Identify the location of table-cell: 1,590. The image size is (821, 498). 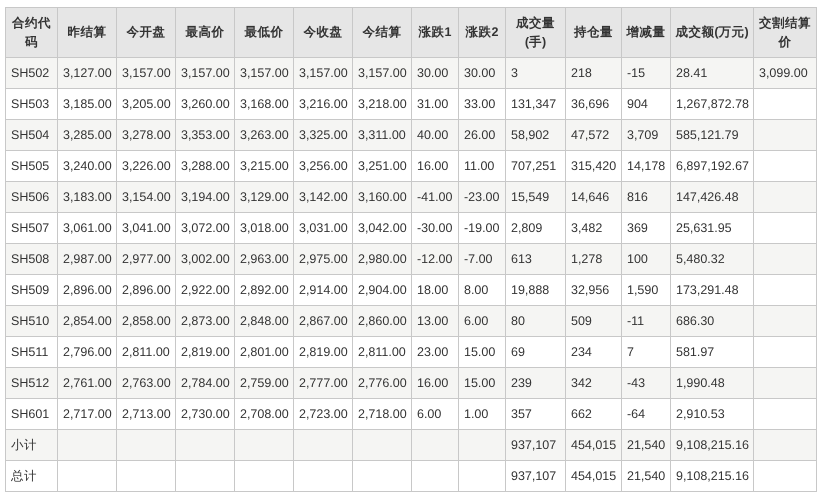
(646, 290).